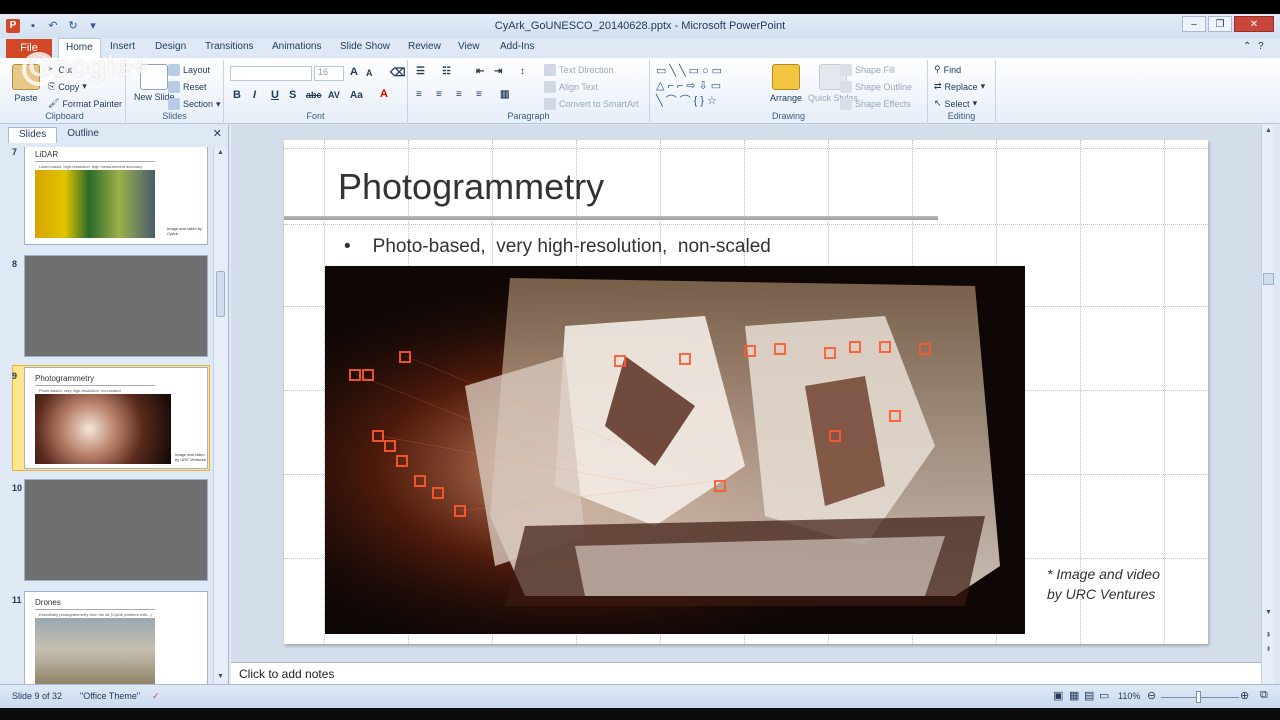  What do you see at coordinates (329, 73) in the screenshot?
I see `font-size-combo: 16` at bounding box center [329, 73].